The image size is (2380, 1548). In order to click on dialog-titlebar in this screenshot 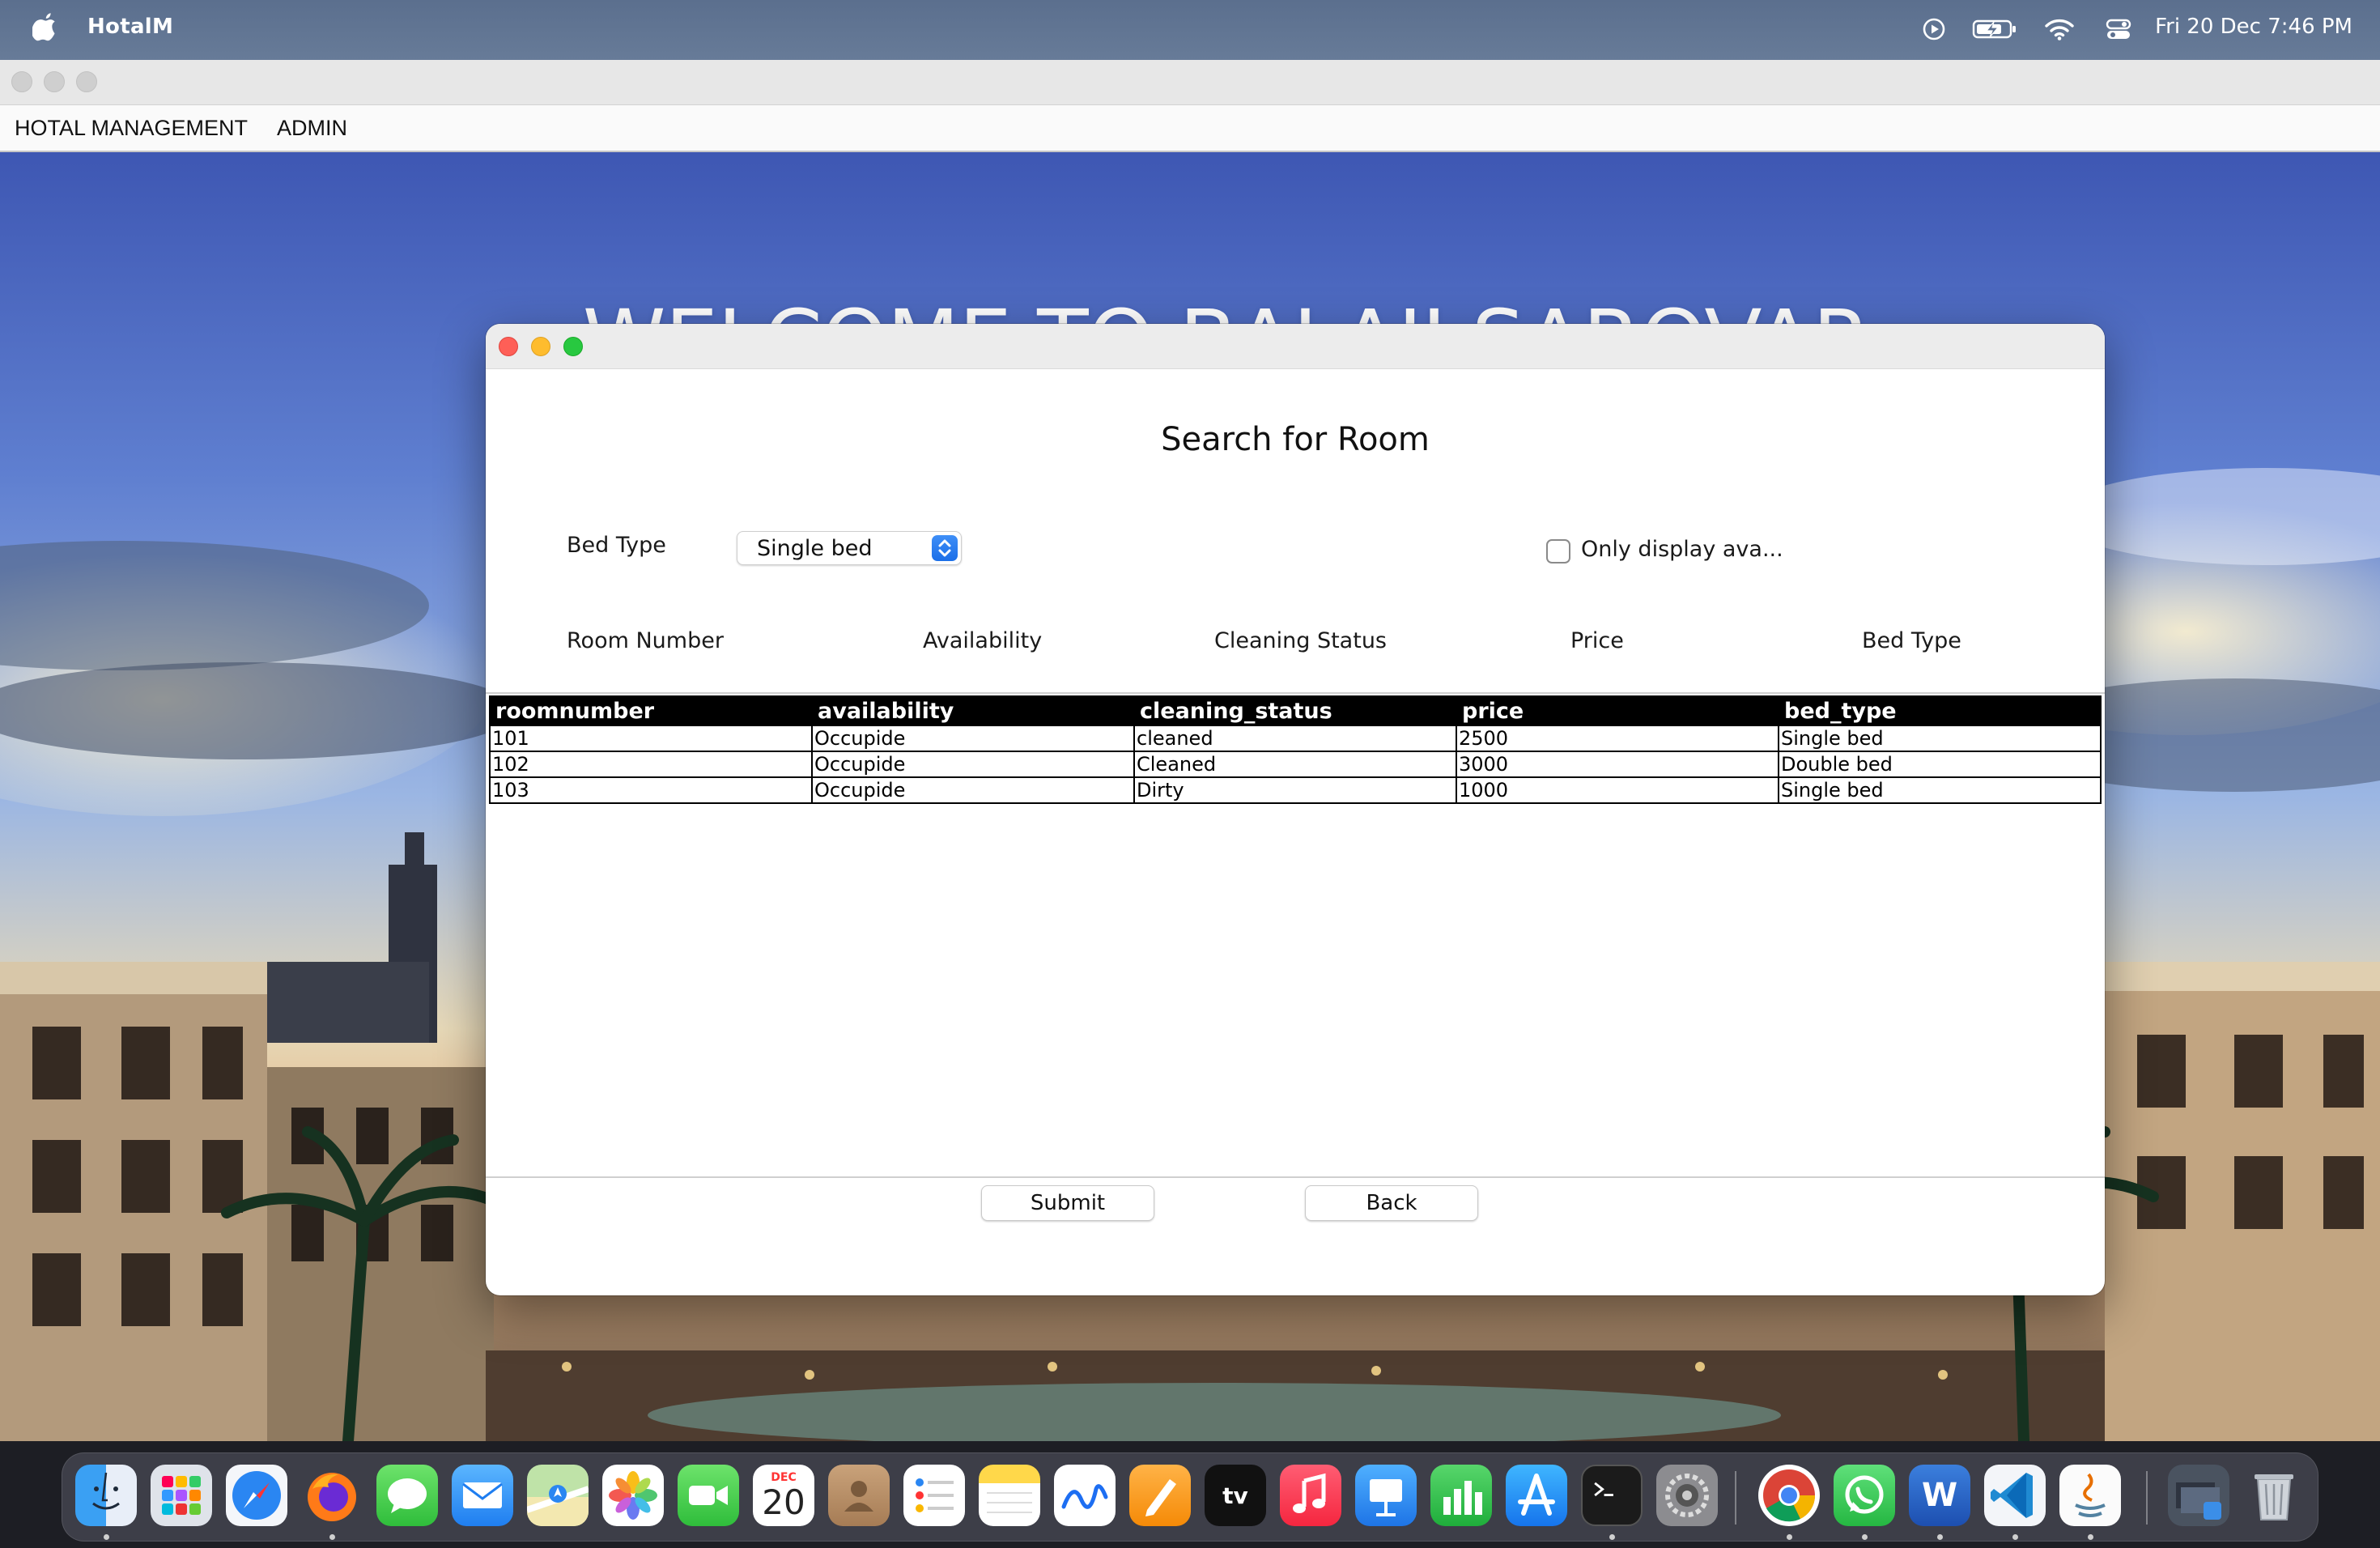, I will do `click(1296, 346)`.